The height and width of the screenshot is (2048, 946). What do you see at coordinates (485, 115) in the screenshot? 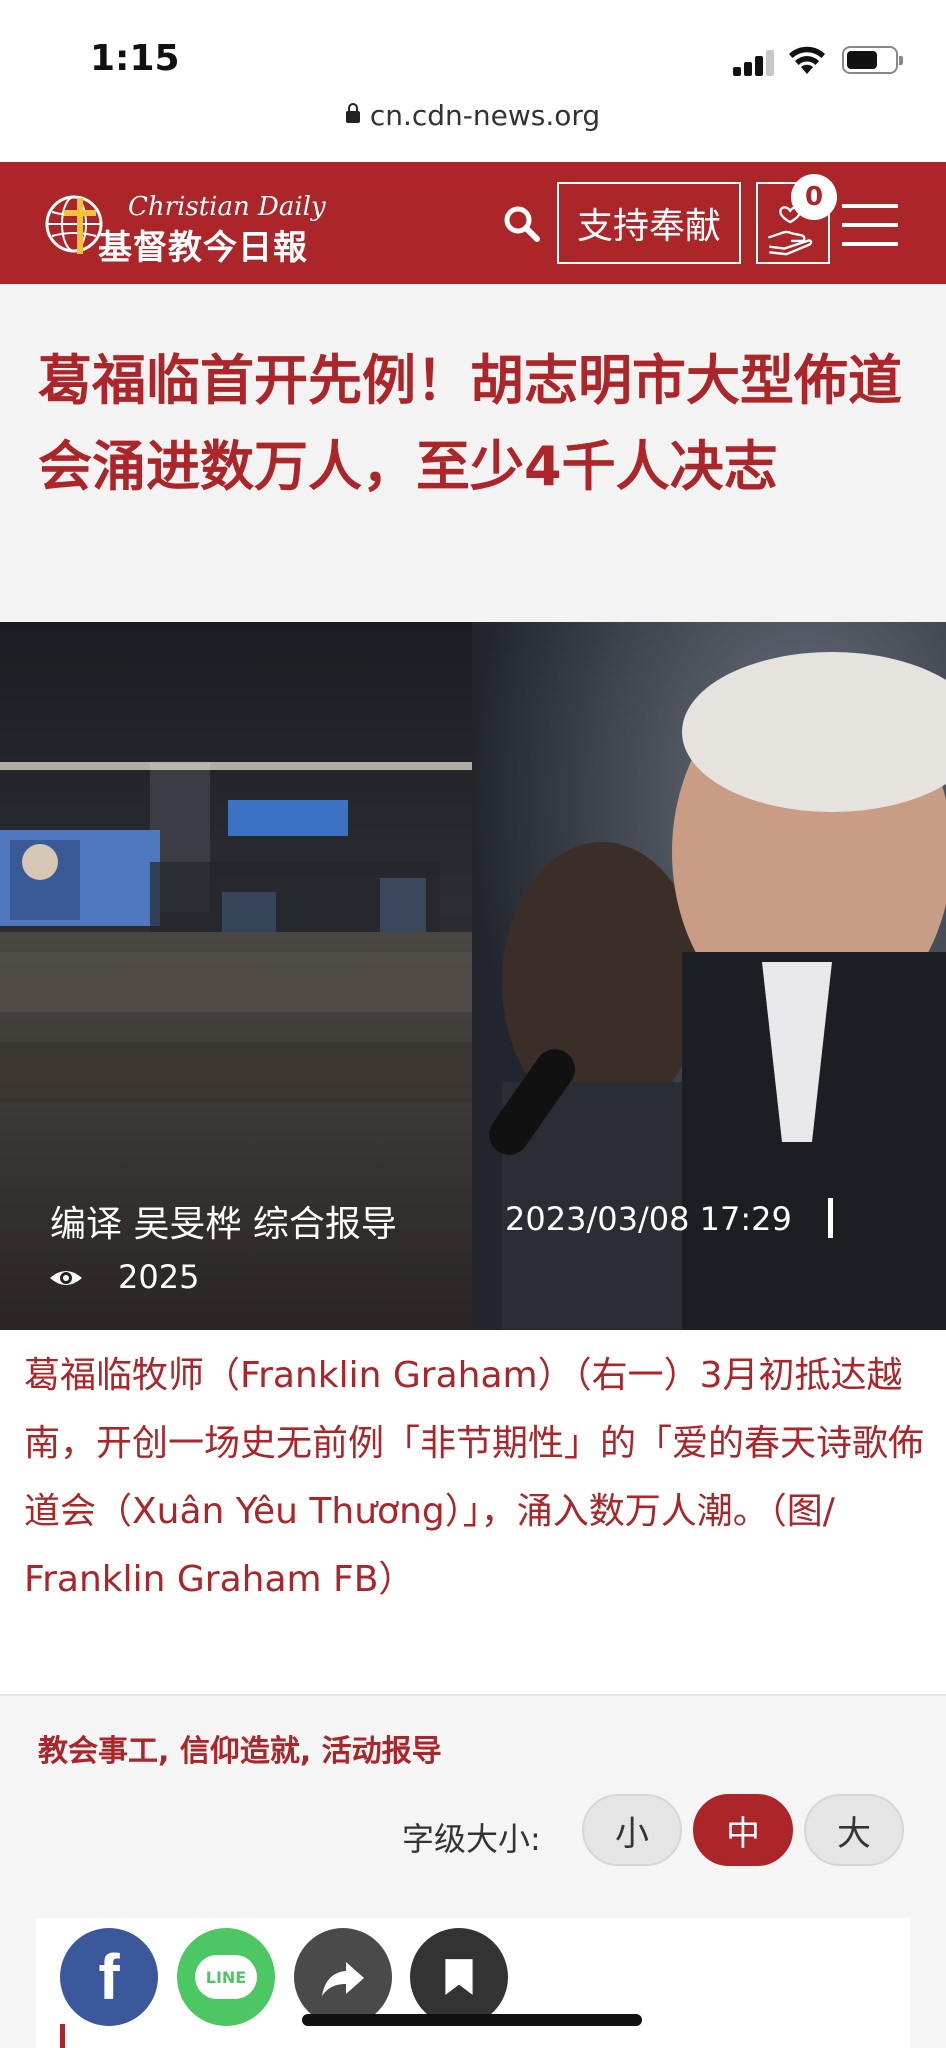
I see `url-text: cn.cdn-news.org` at bounding box center [485, 115].